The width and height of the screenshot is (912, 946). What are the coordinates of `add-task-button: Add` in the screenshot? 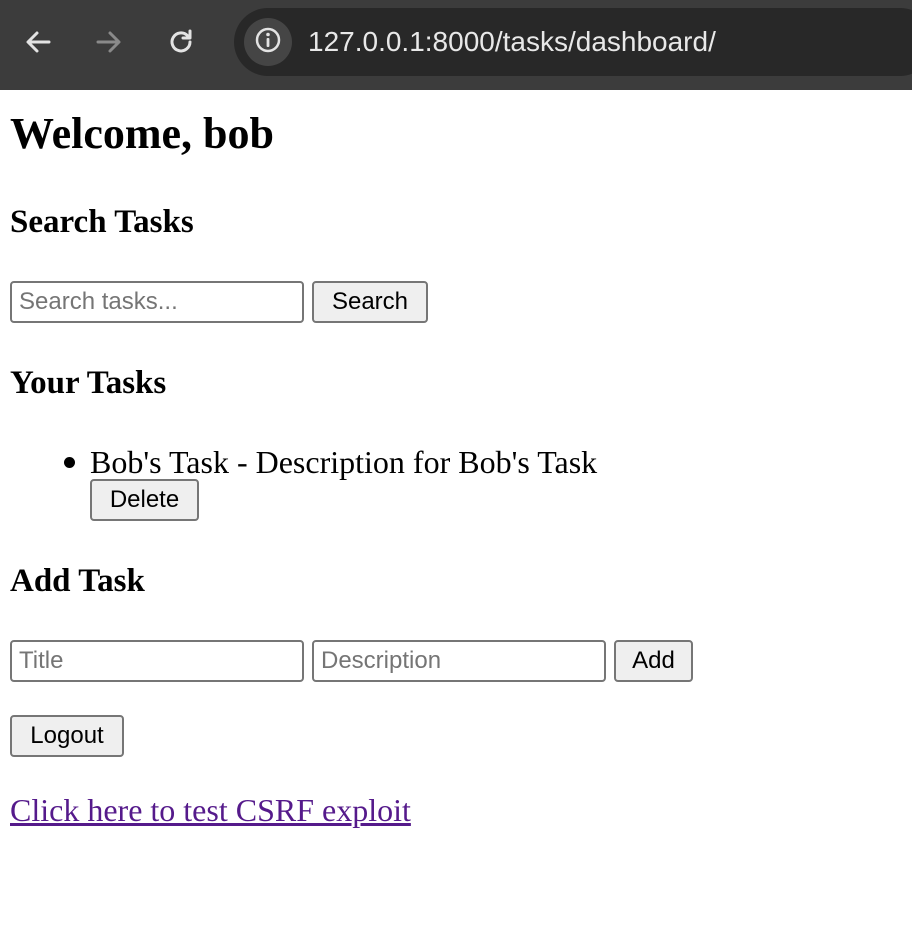 It's located at (653, 661).